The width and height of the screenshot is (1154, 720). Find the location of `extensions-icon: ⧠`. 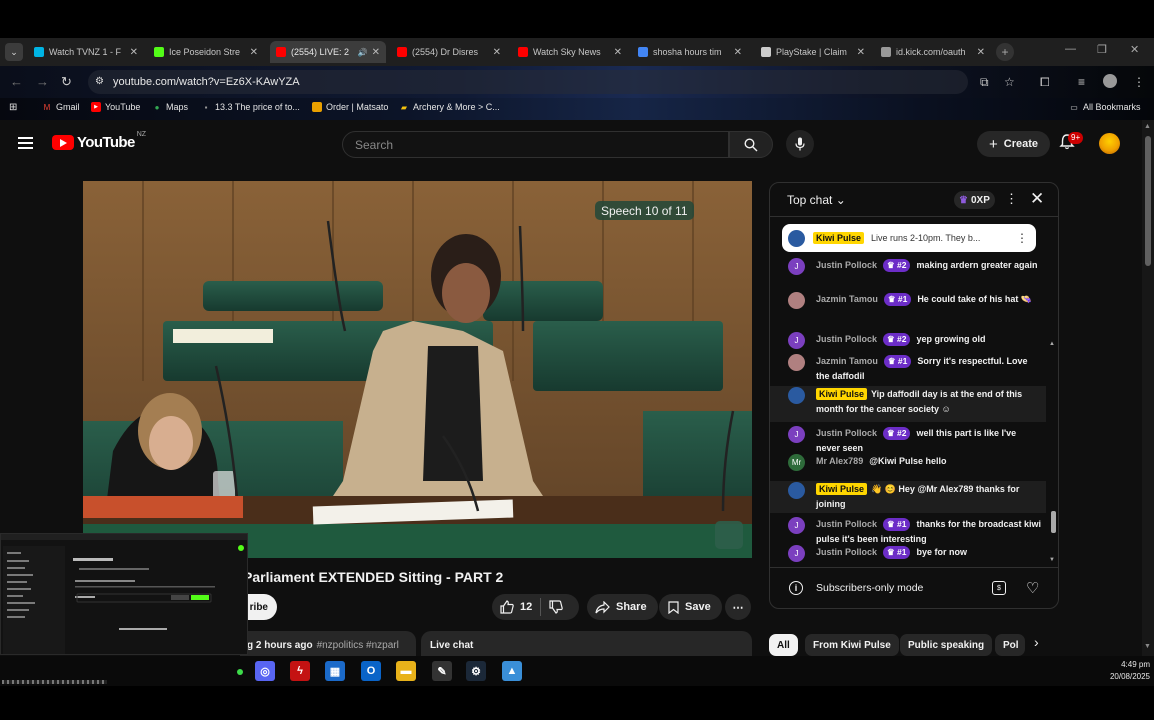

extensions-icon: ⧠ is located at coordinates (1045, 82).